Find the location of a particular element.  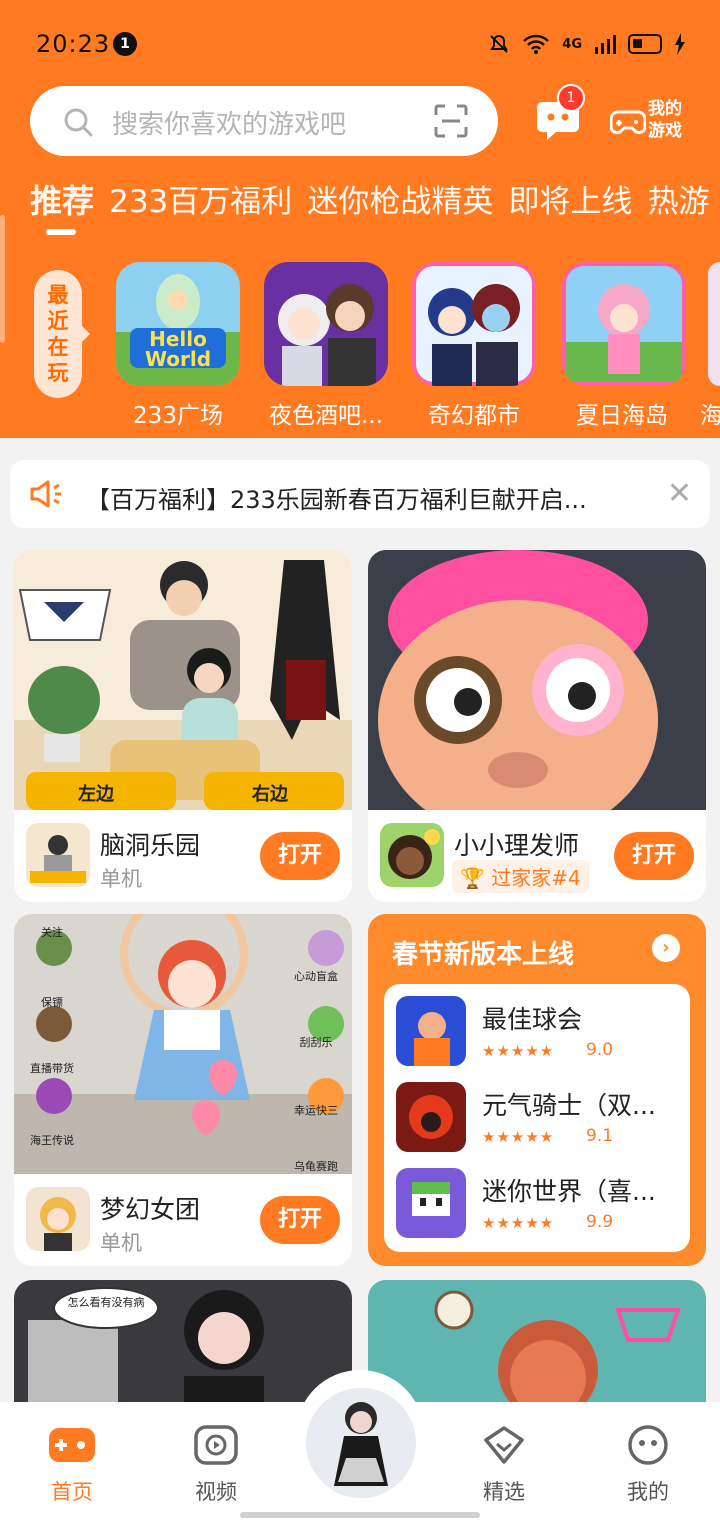

home-indicator is located at coordinates (360, 1515).